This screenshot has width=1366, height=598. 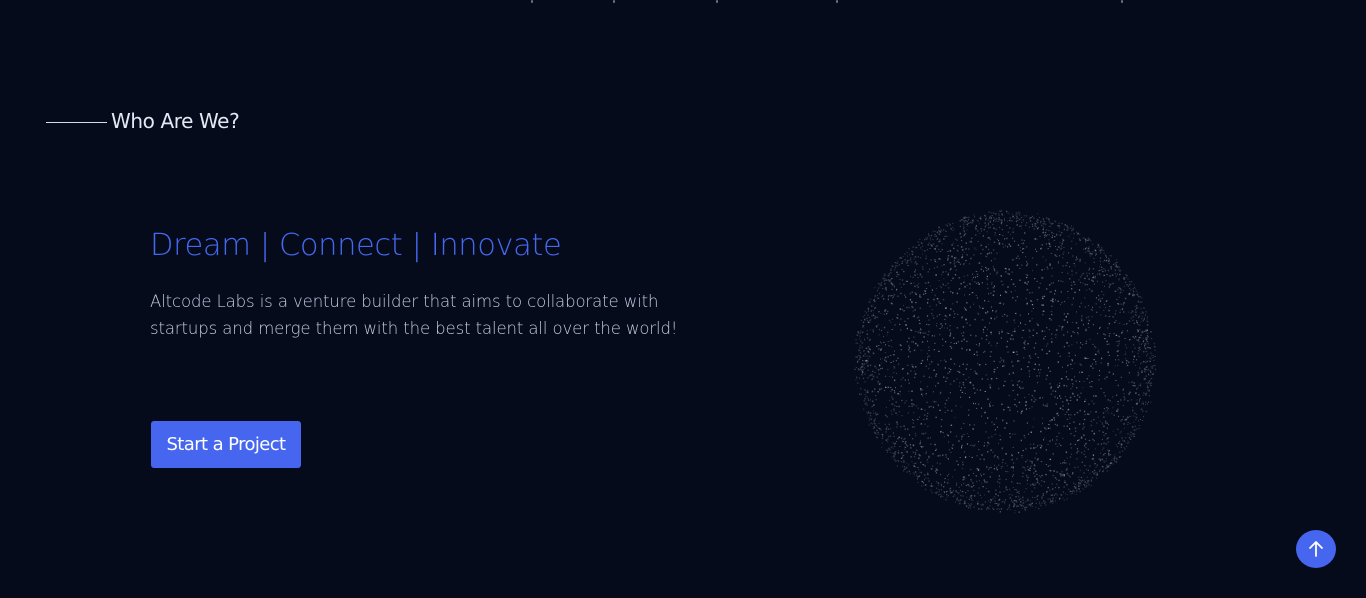 I want to click on scroll-to-top-button, so click(x=1316, y=549).